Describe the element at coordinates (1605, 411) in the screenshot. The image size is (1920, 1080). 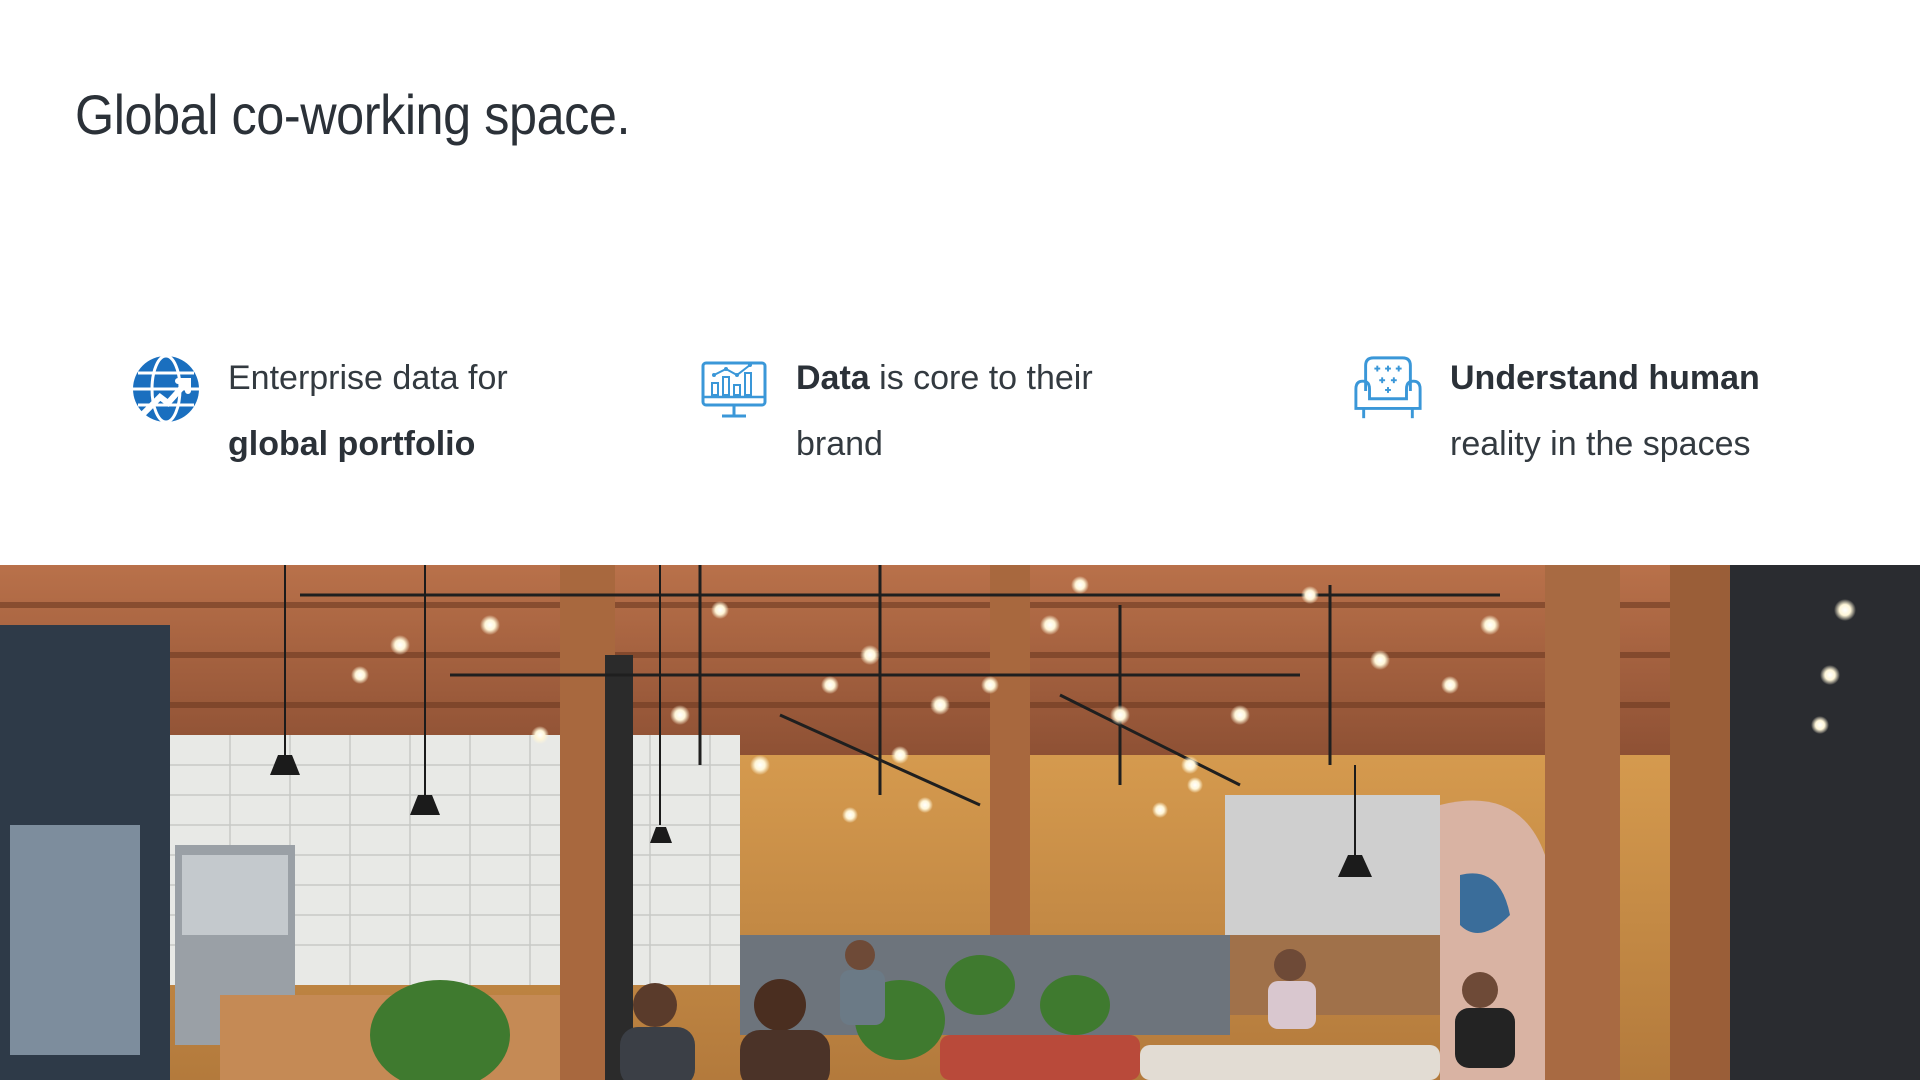
I see `feature-text: Understand human reality in the spaces` at that location.